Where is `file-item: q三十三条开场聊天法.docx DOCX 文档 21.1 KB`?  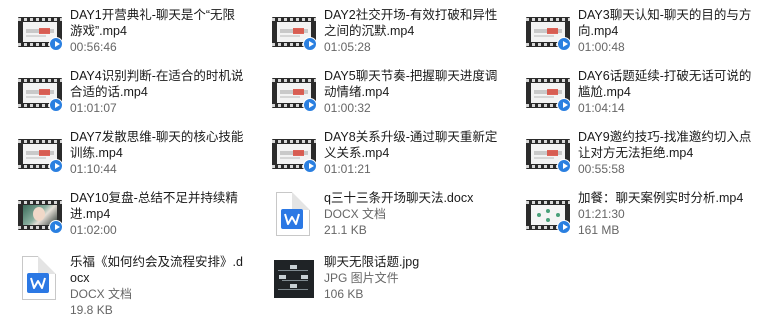
file-item: q三十三条开场聊天法.docx DOCX 文档 21.1 KB is located at coordinates (379, 217).